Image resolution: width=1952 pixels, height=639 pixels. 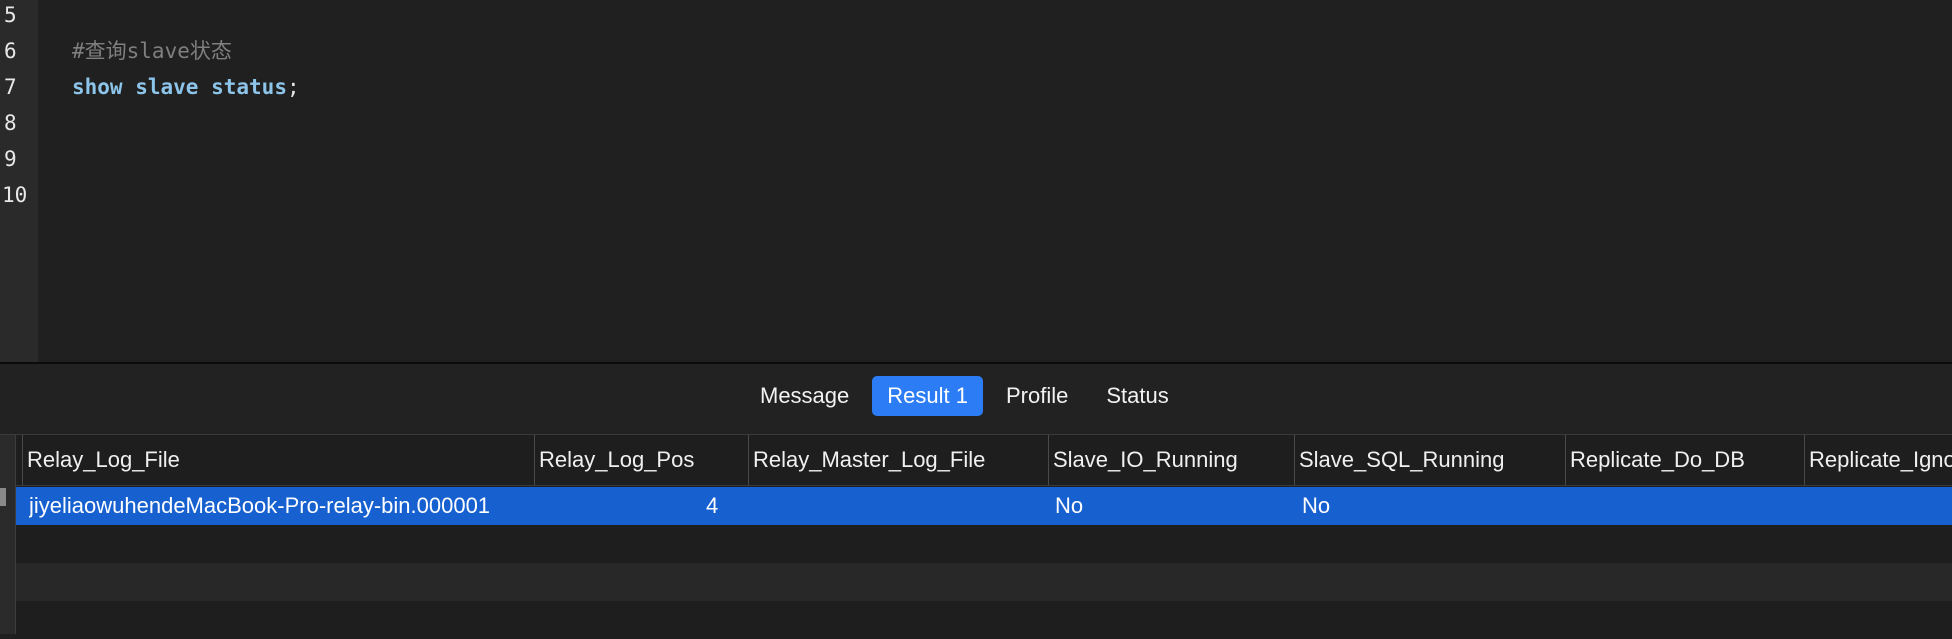 What do you see at coordinates (278, 460) in the screenshot?
I see `column-header-relay-log-file: Relay_Log_File` at bounding box center [278, 460].